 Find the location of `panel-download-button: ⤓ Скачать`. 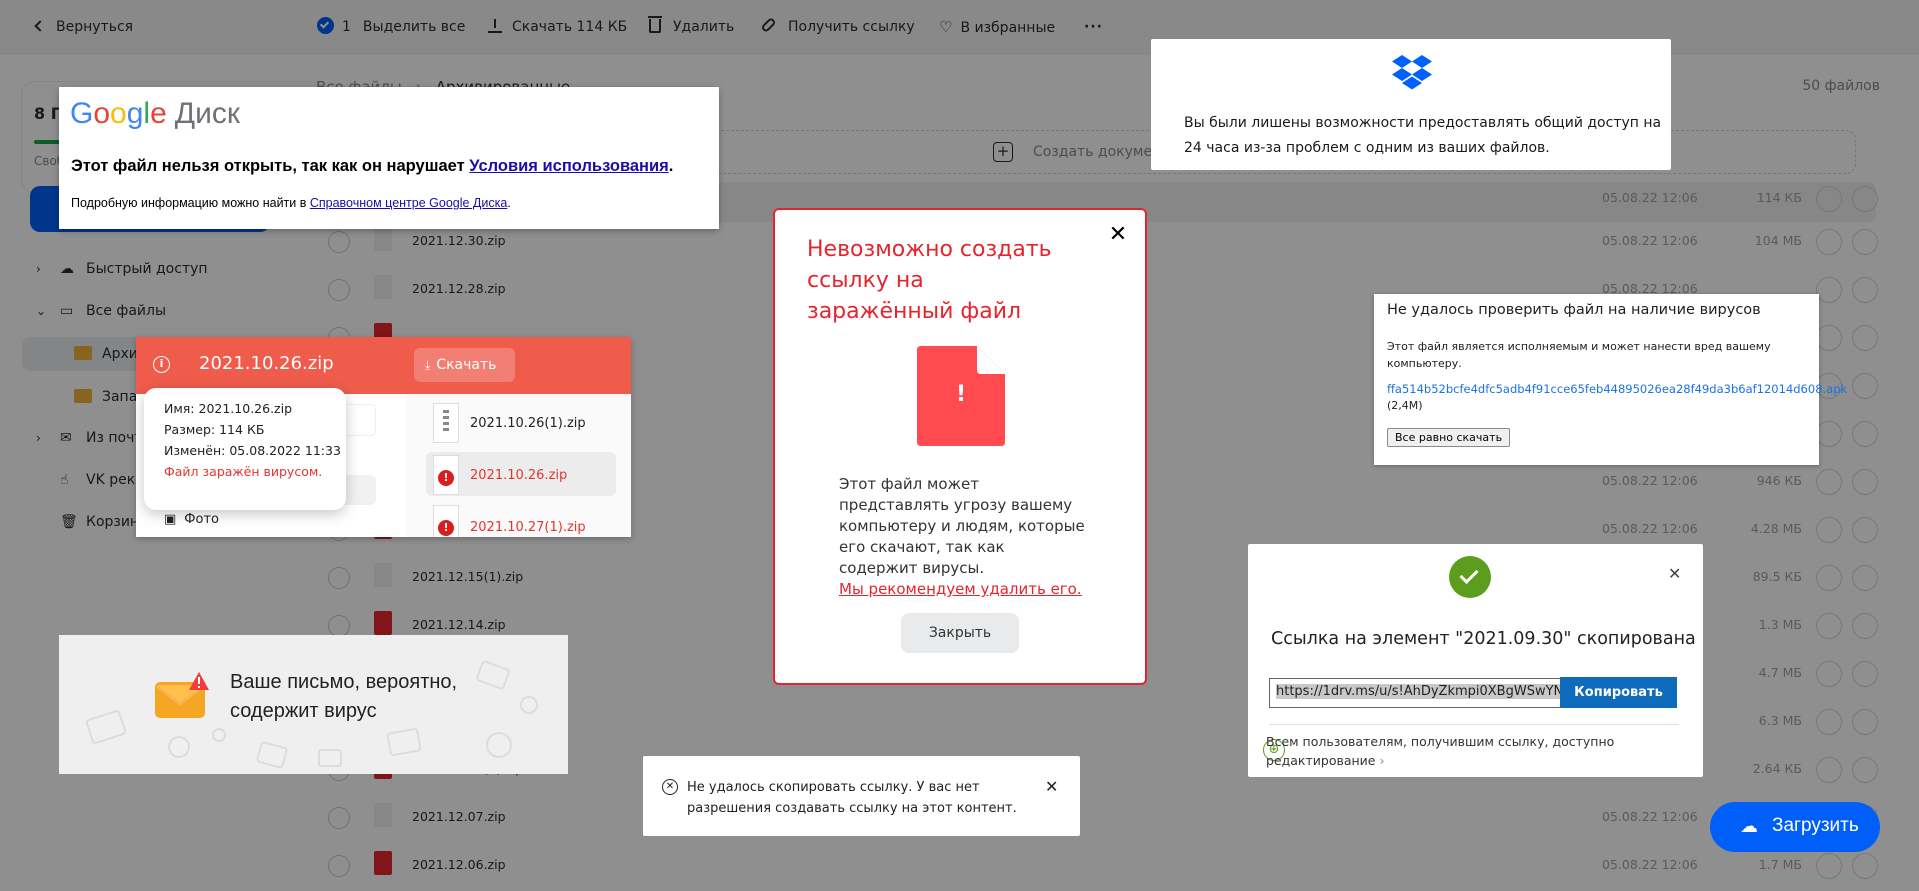

panel-download-button: ⤓ Скачать is located at coordinates (464, 365).